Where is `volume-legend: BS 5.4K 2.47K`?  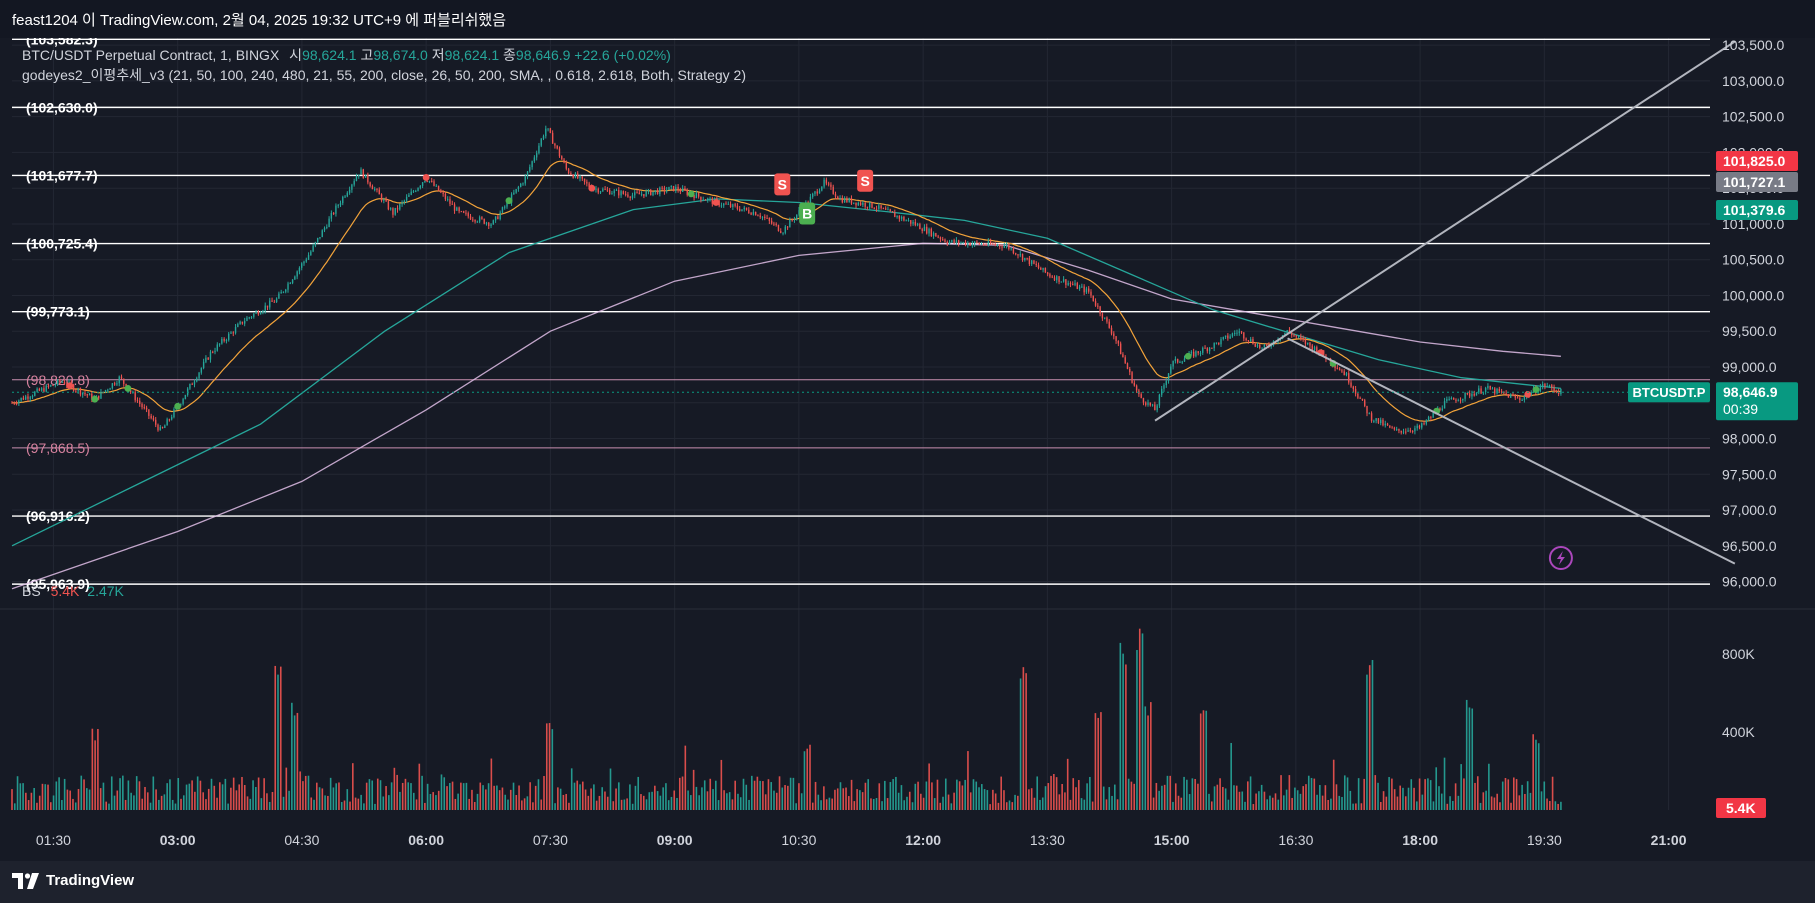
volume-legend: BS 5.4K 2.47K is located at coordinates (73, 591).